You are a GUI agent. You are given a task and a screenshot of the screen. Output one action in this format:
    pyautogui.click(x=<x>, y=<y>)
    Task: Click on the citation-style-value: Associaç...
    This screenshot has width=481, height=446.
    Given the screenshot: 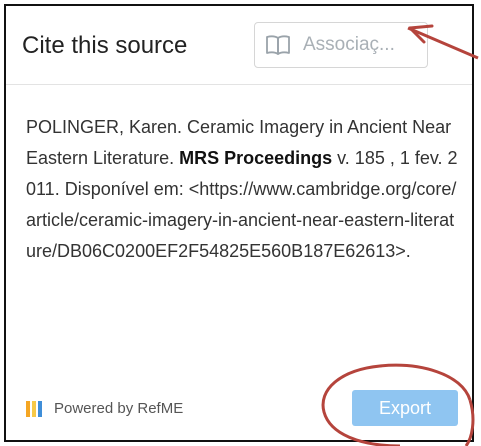 What is the action you would take?
    pyautogui.click(x=349, y=44)
    